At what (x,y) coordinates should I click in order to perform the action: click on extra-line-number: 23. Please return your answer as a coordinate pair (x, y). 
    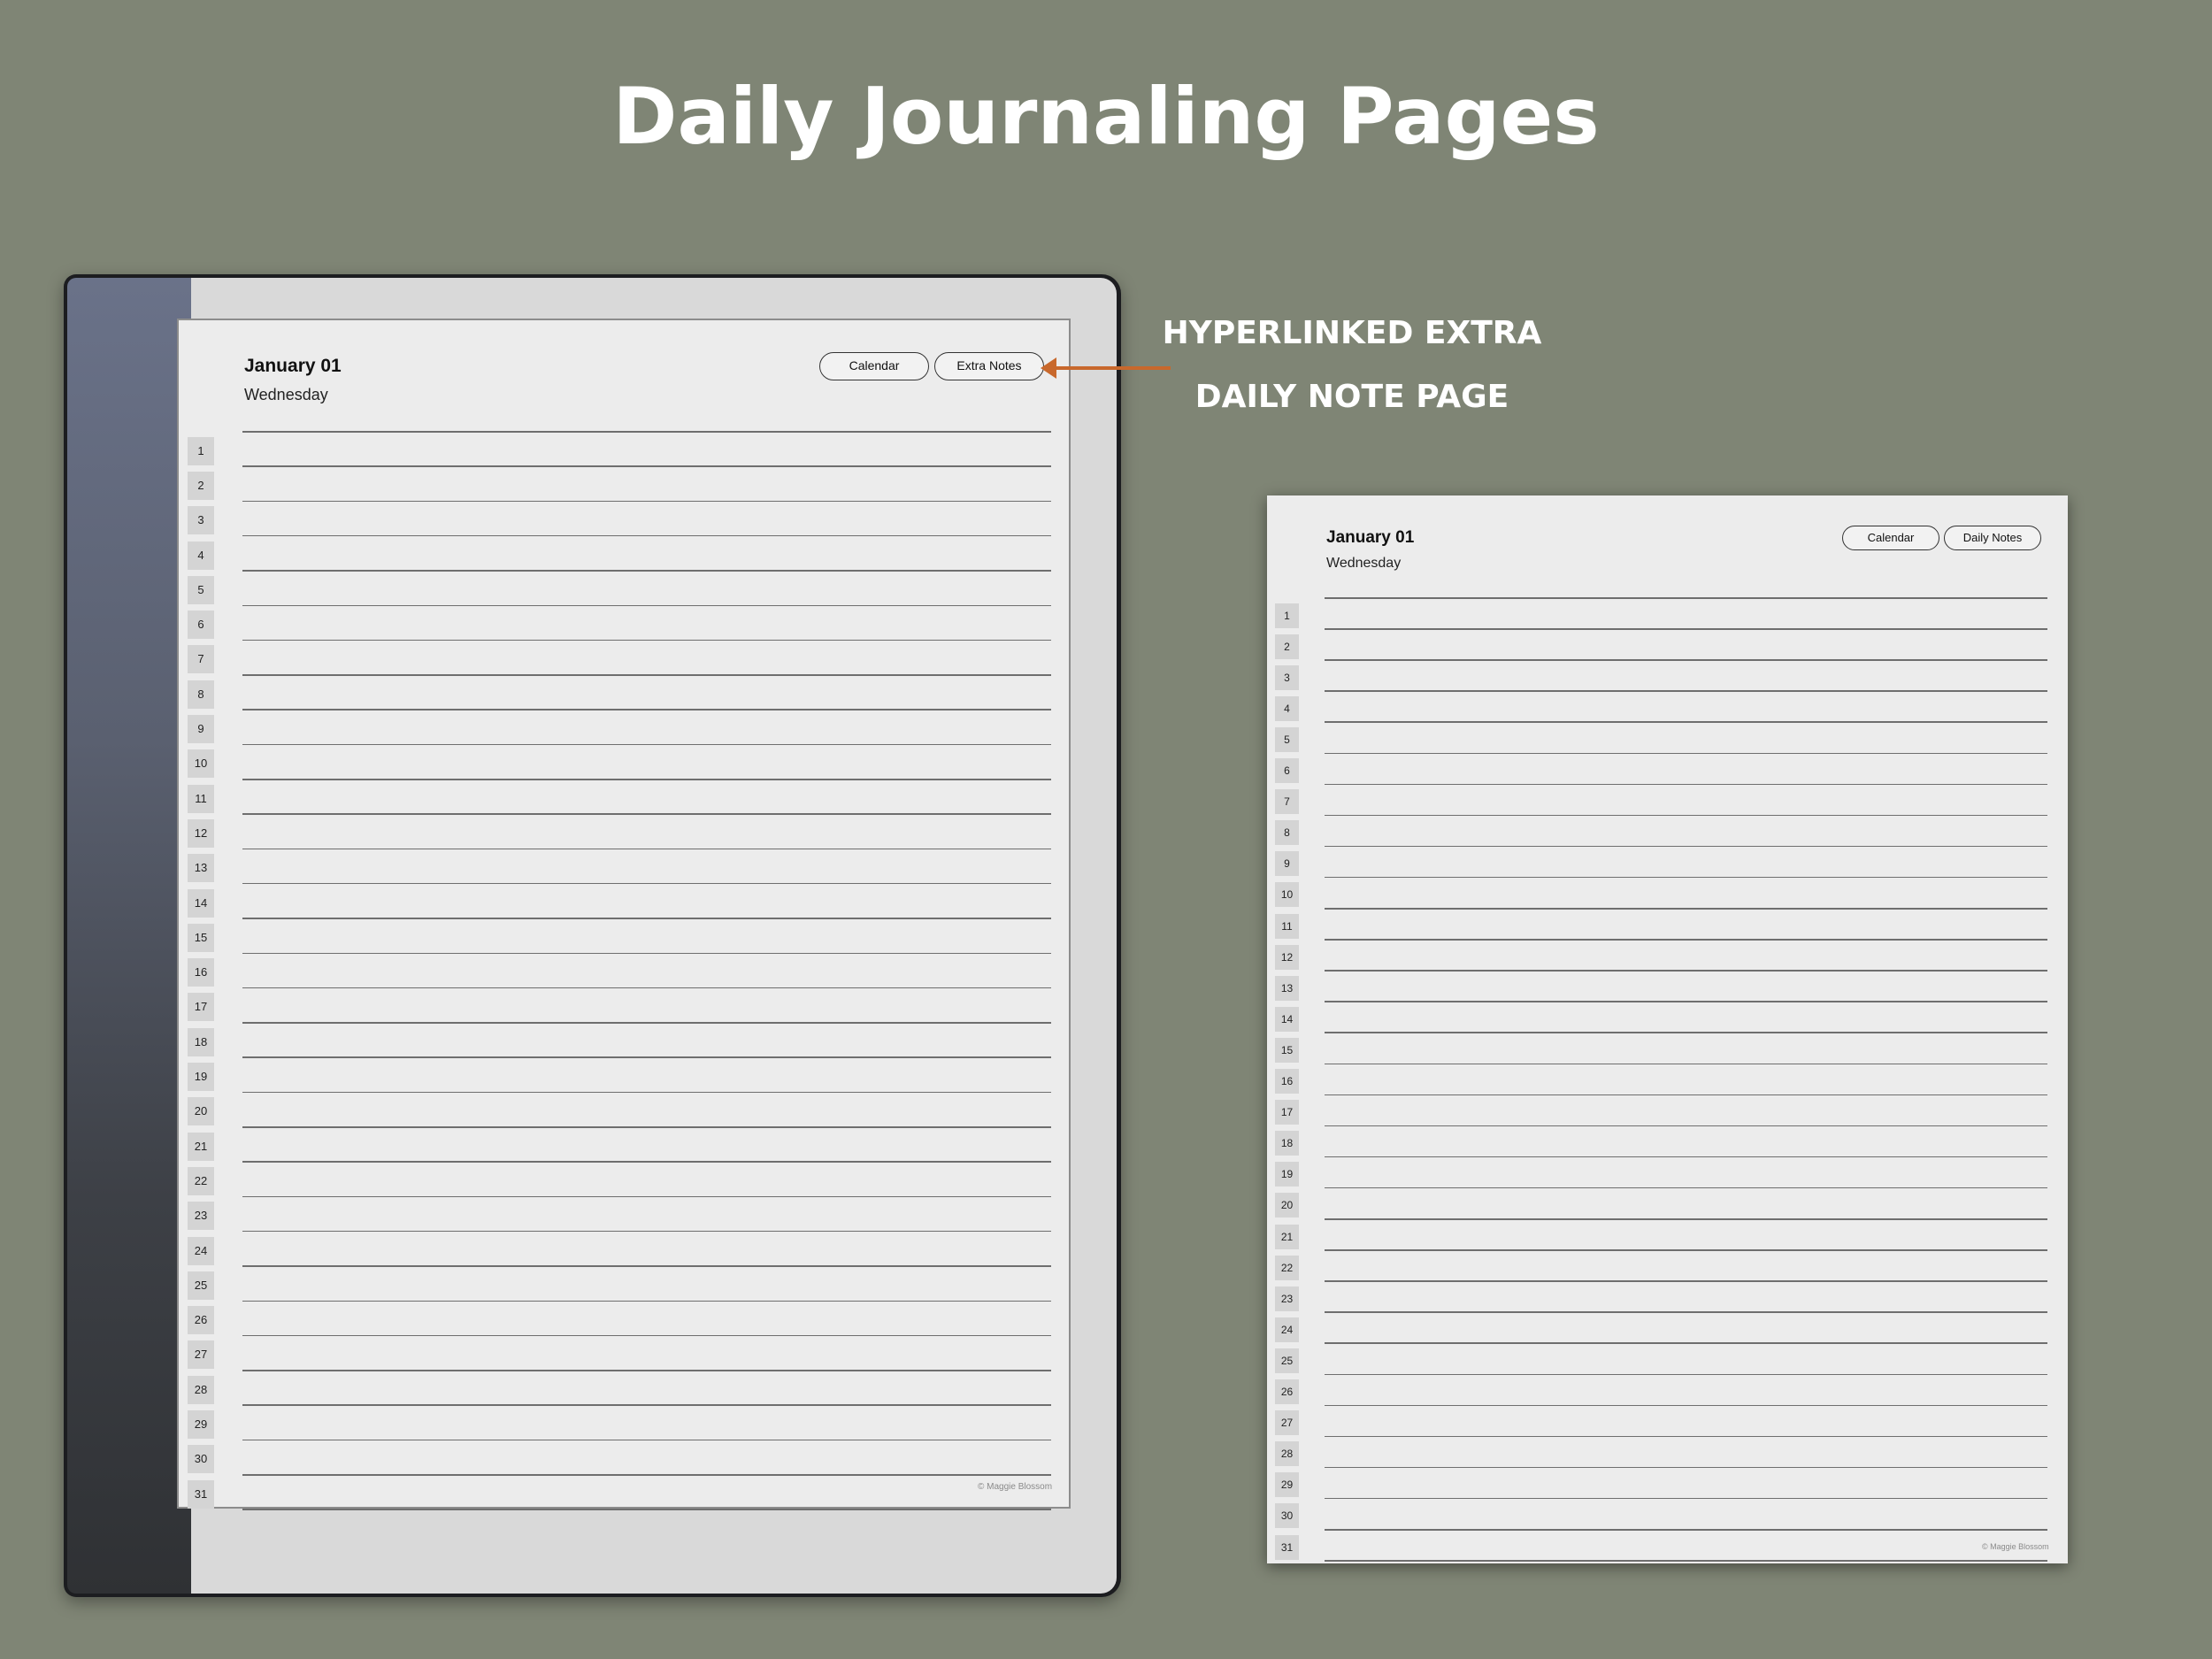
    Looking at the image, I should click on (1287, 1299).